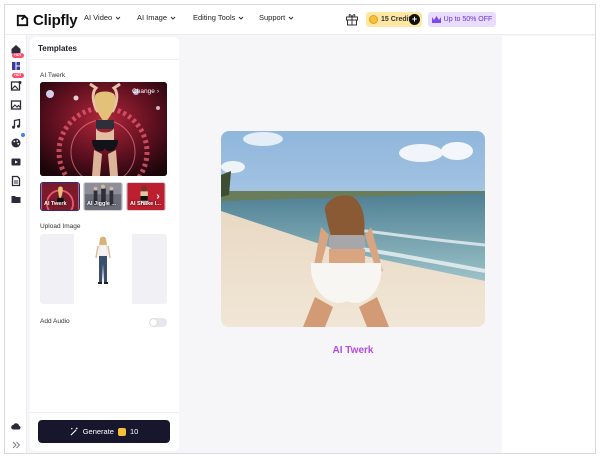 This screenshot has width=600, height=458. I want to click on upload-image-area, so click(103, 269).